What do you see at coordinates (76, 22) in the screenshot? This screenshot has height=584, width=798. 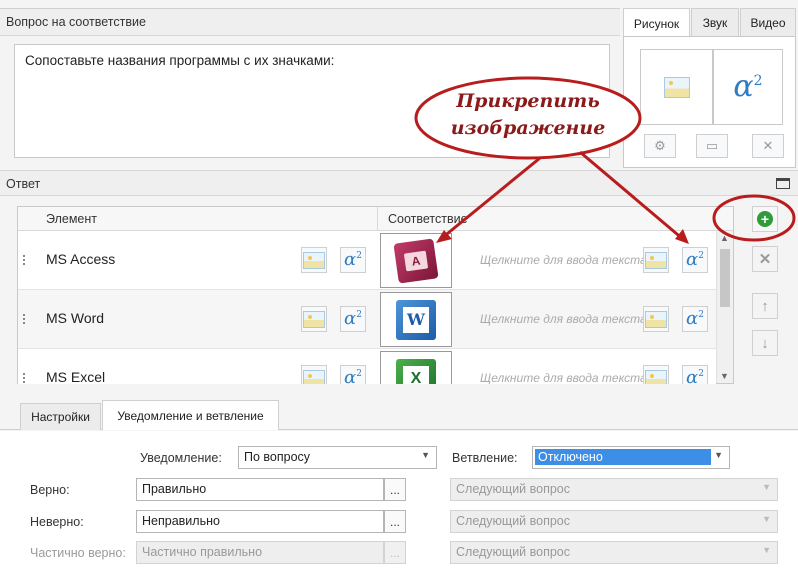 I see `question-panel-title: Вопрос на соответствие` at bounding box center [76, 22].